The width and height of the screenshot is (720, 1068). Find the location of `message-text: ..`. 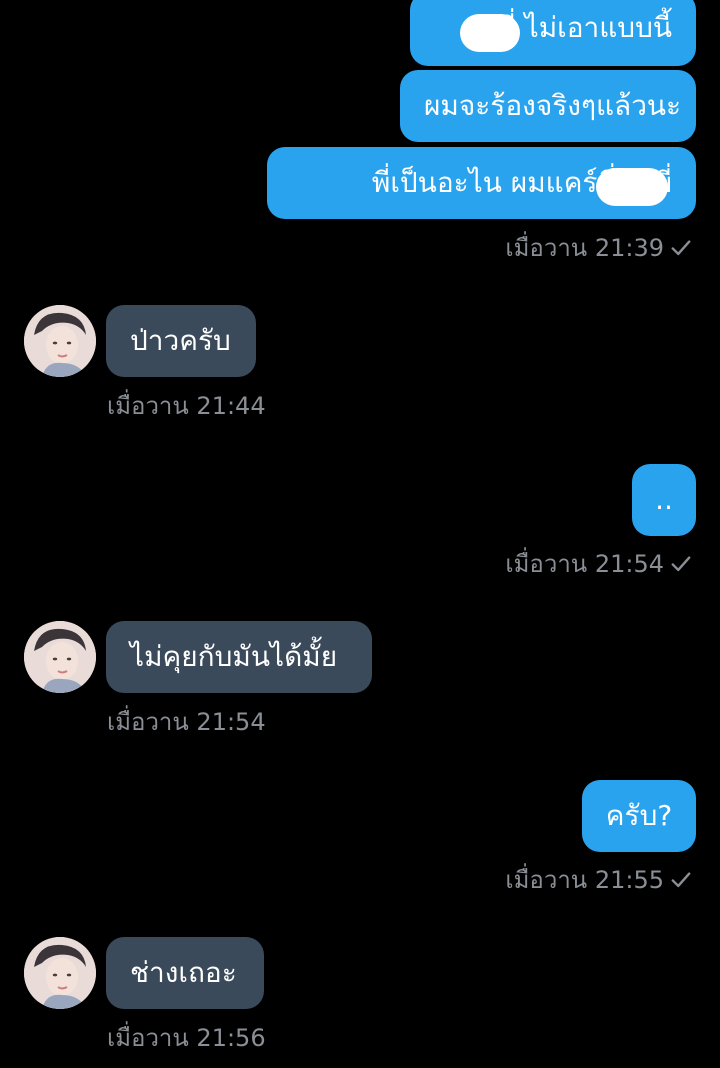

message-text: .. is located at coordinates (664, 499).